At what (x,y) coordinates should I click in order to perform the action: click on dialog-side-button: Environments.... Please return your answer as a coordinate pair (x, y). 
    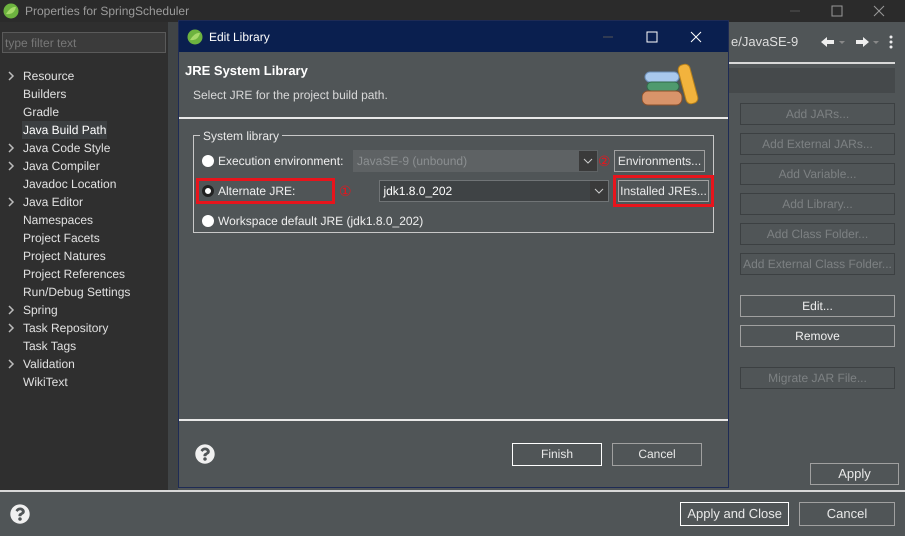
    Looking at the image, I should click on (659, 161).